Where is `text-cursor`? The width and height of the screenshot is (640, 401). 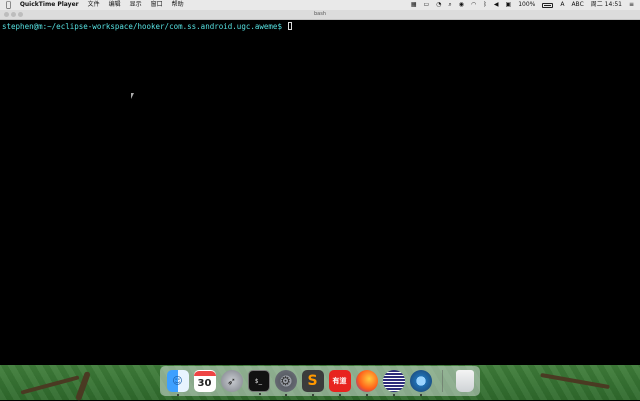
text-cursor is located at coordinates (290, 26).